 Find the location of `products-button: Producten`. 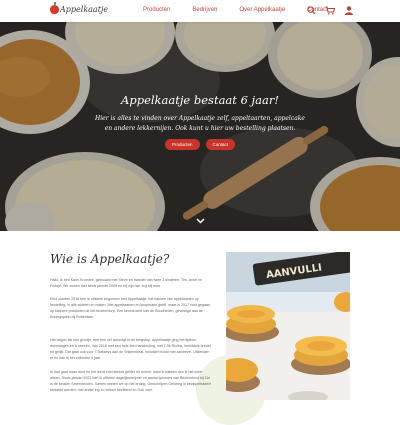

products-button: Producten is located at coordinates (182, 144).